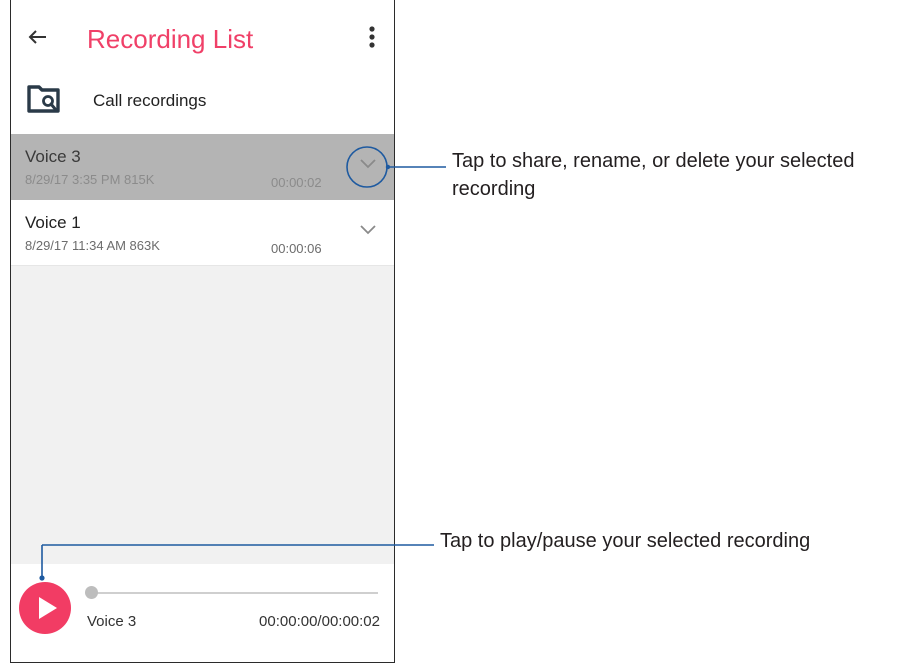 This screenshot has height=664, width=902. Describe the element at coordinates (202, 613) in the screenshot. I see `playback-bar: Voice 3 00:00:00/00:00:02` at that location.